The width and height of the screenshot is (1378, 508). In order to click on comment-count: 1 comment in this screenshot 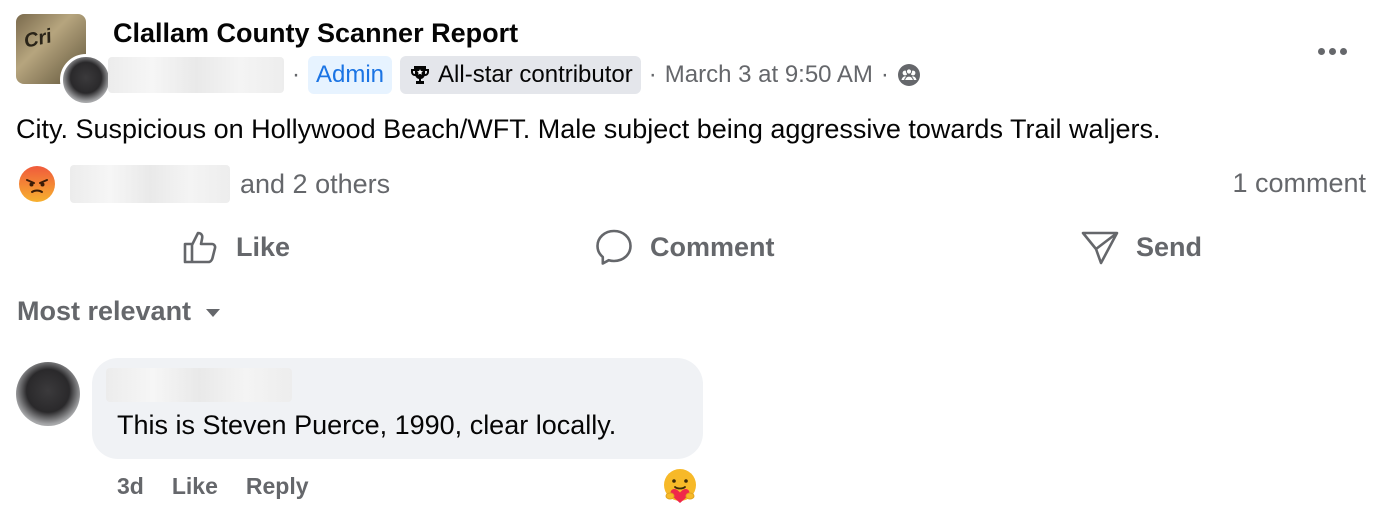, I will do `click(1299, 183)`.